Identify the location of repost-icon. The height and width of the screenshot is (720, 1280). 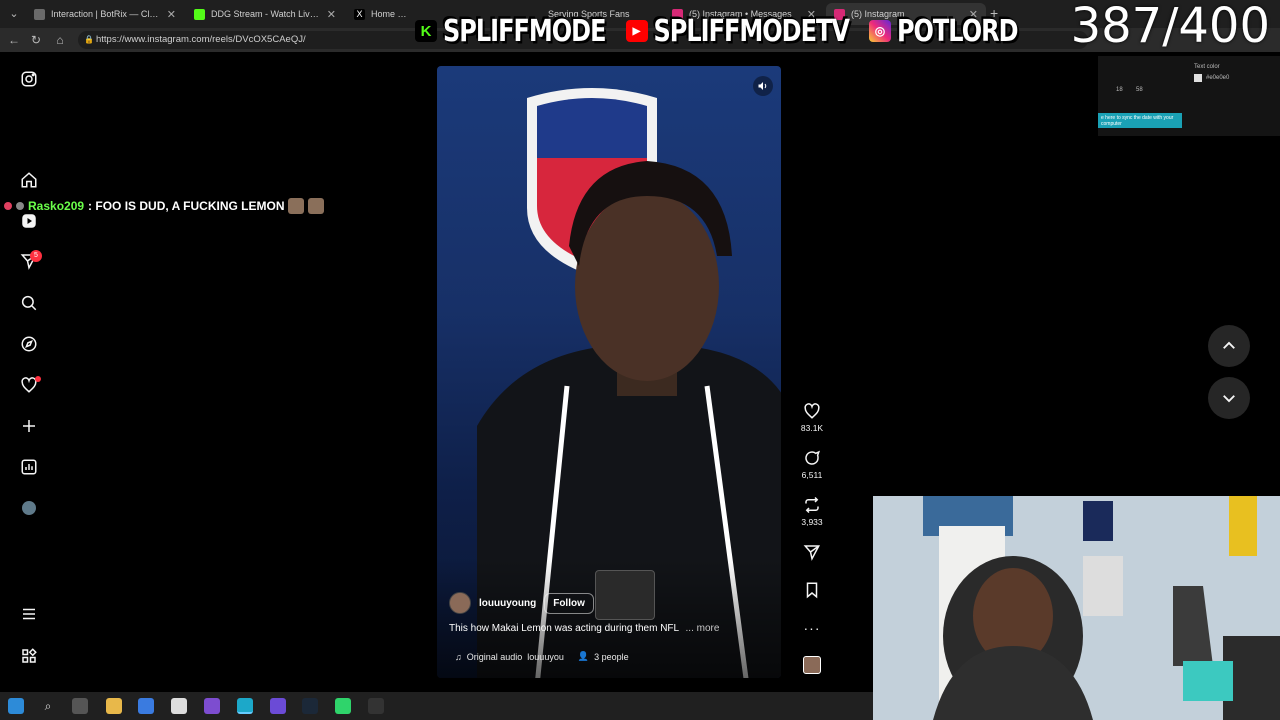
(812, 505).